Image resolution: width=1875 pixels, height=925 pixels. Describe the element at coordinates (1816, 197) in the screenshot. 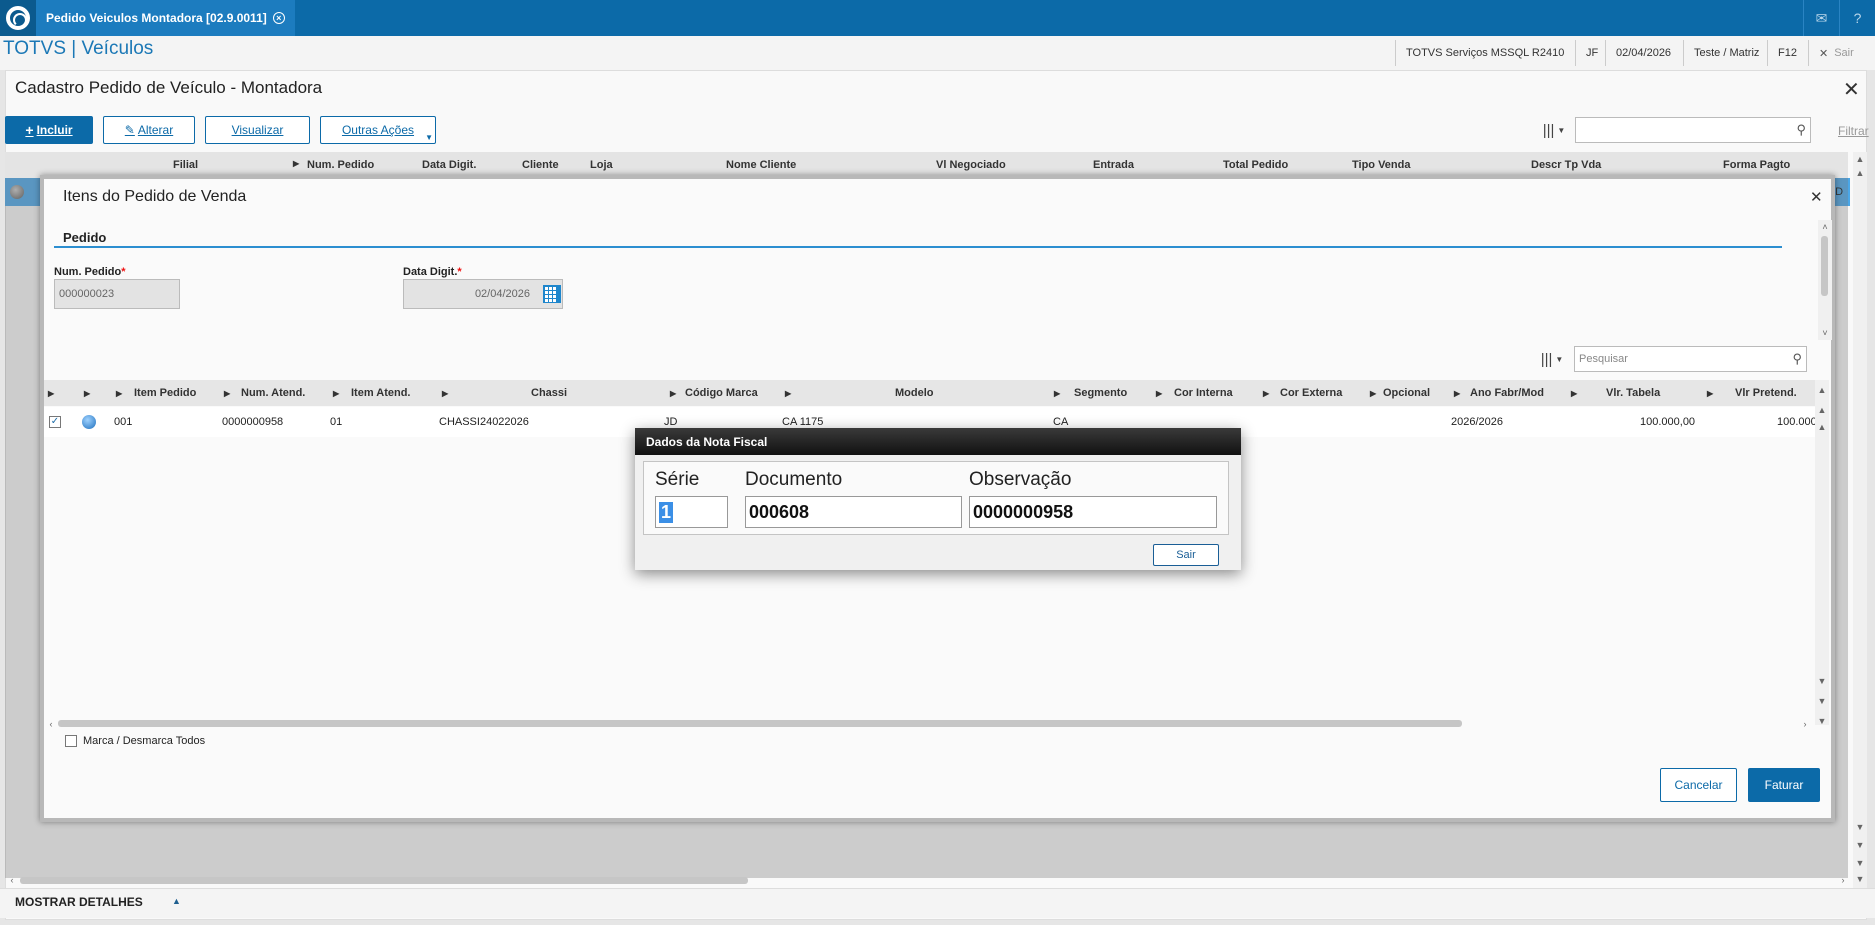

I see `close-dialog-icon: ✕` at that location.